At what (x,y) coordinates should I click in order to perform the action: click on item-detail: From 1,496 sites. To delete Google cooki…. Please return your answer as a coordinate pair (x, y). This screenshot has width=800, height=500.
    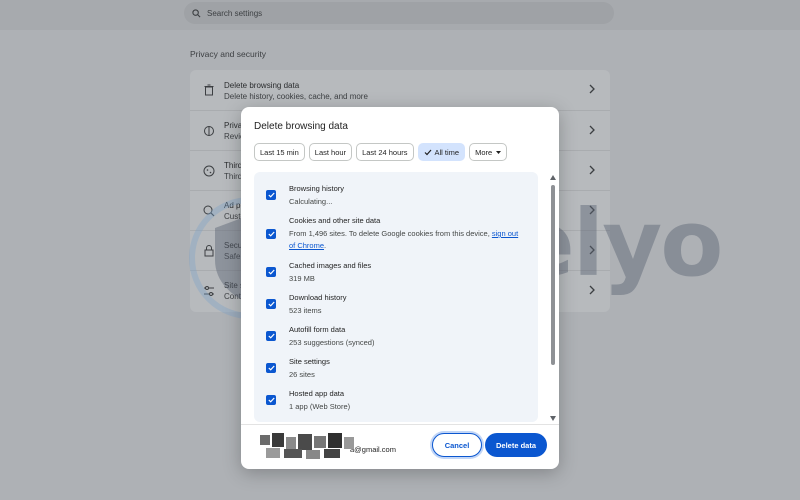
    Looking at the image, I should click on (407, 240).